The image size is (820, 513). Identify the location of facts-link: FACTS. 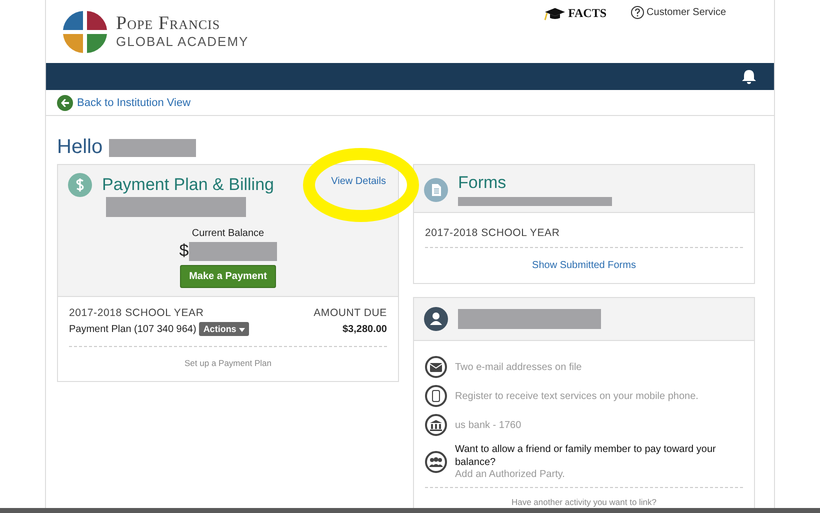
(575, 13).